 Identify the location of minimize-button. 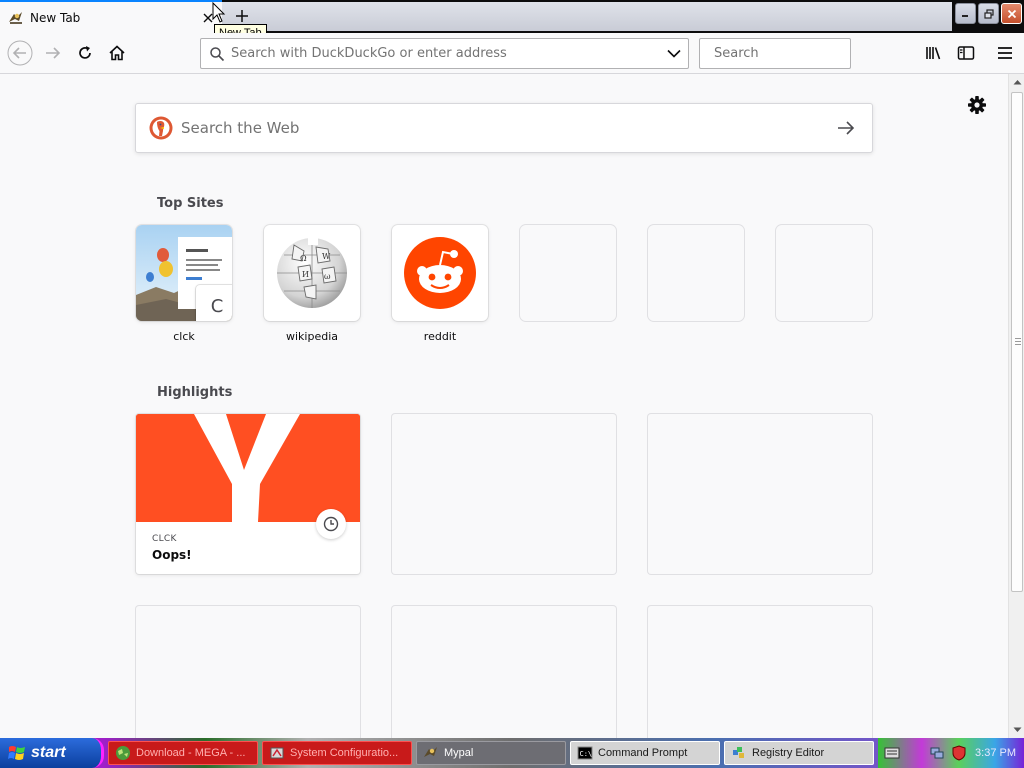
(965, 13).